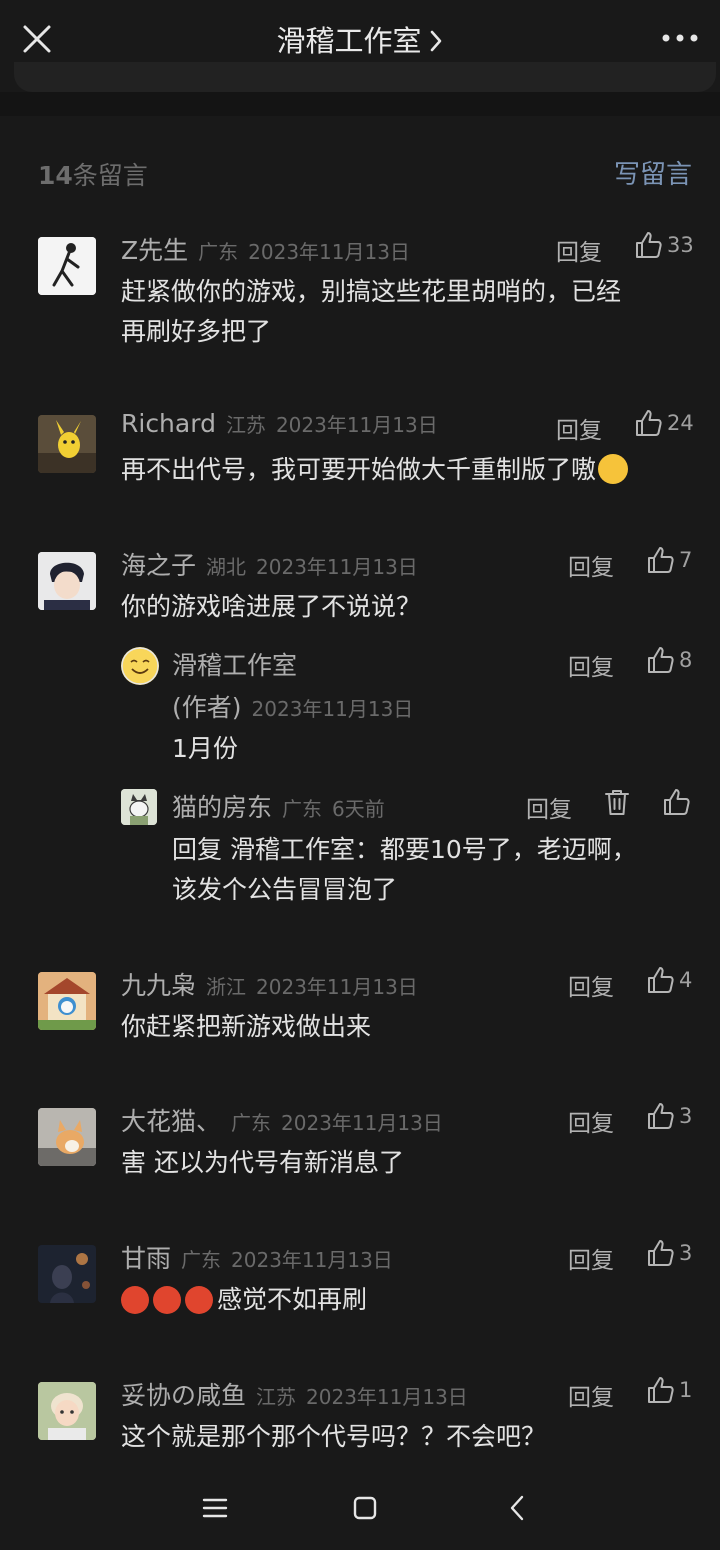 The image size is (720, 1550). I want to click on home-icon, so click(365, 1510).